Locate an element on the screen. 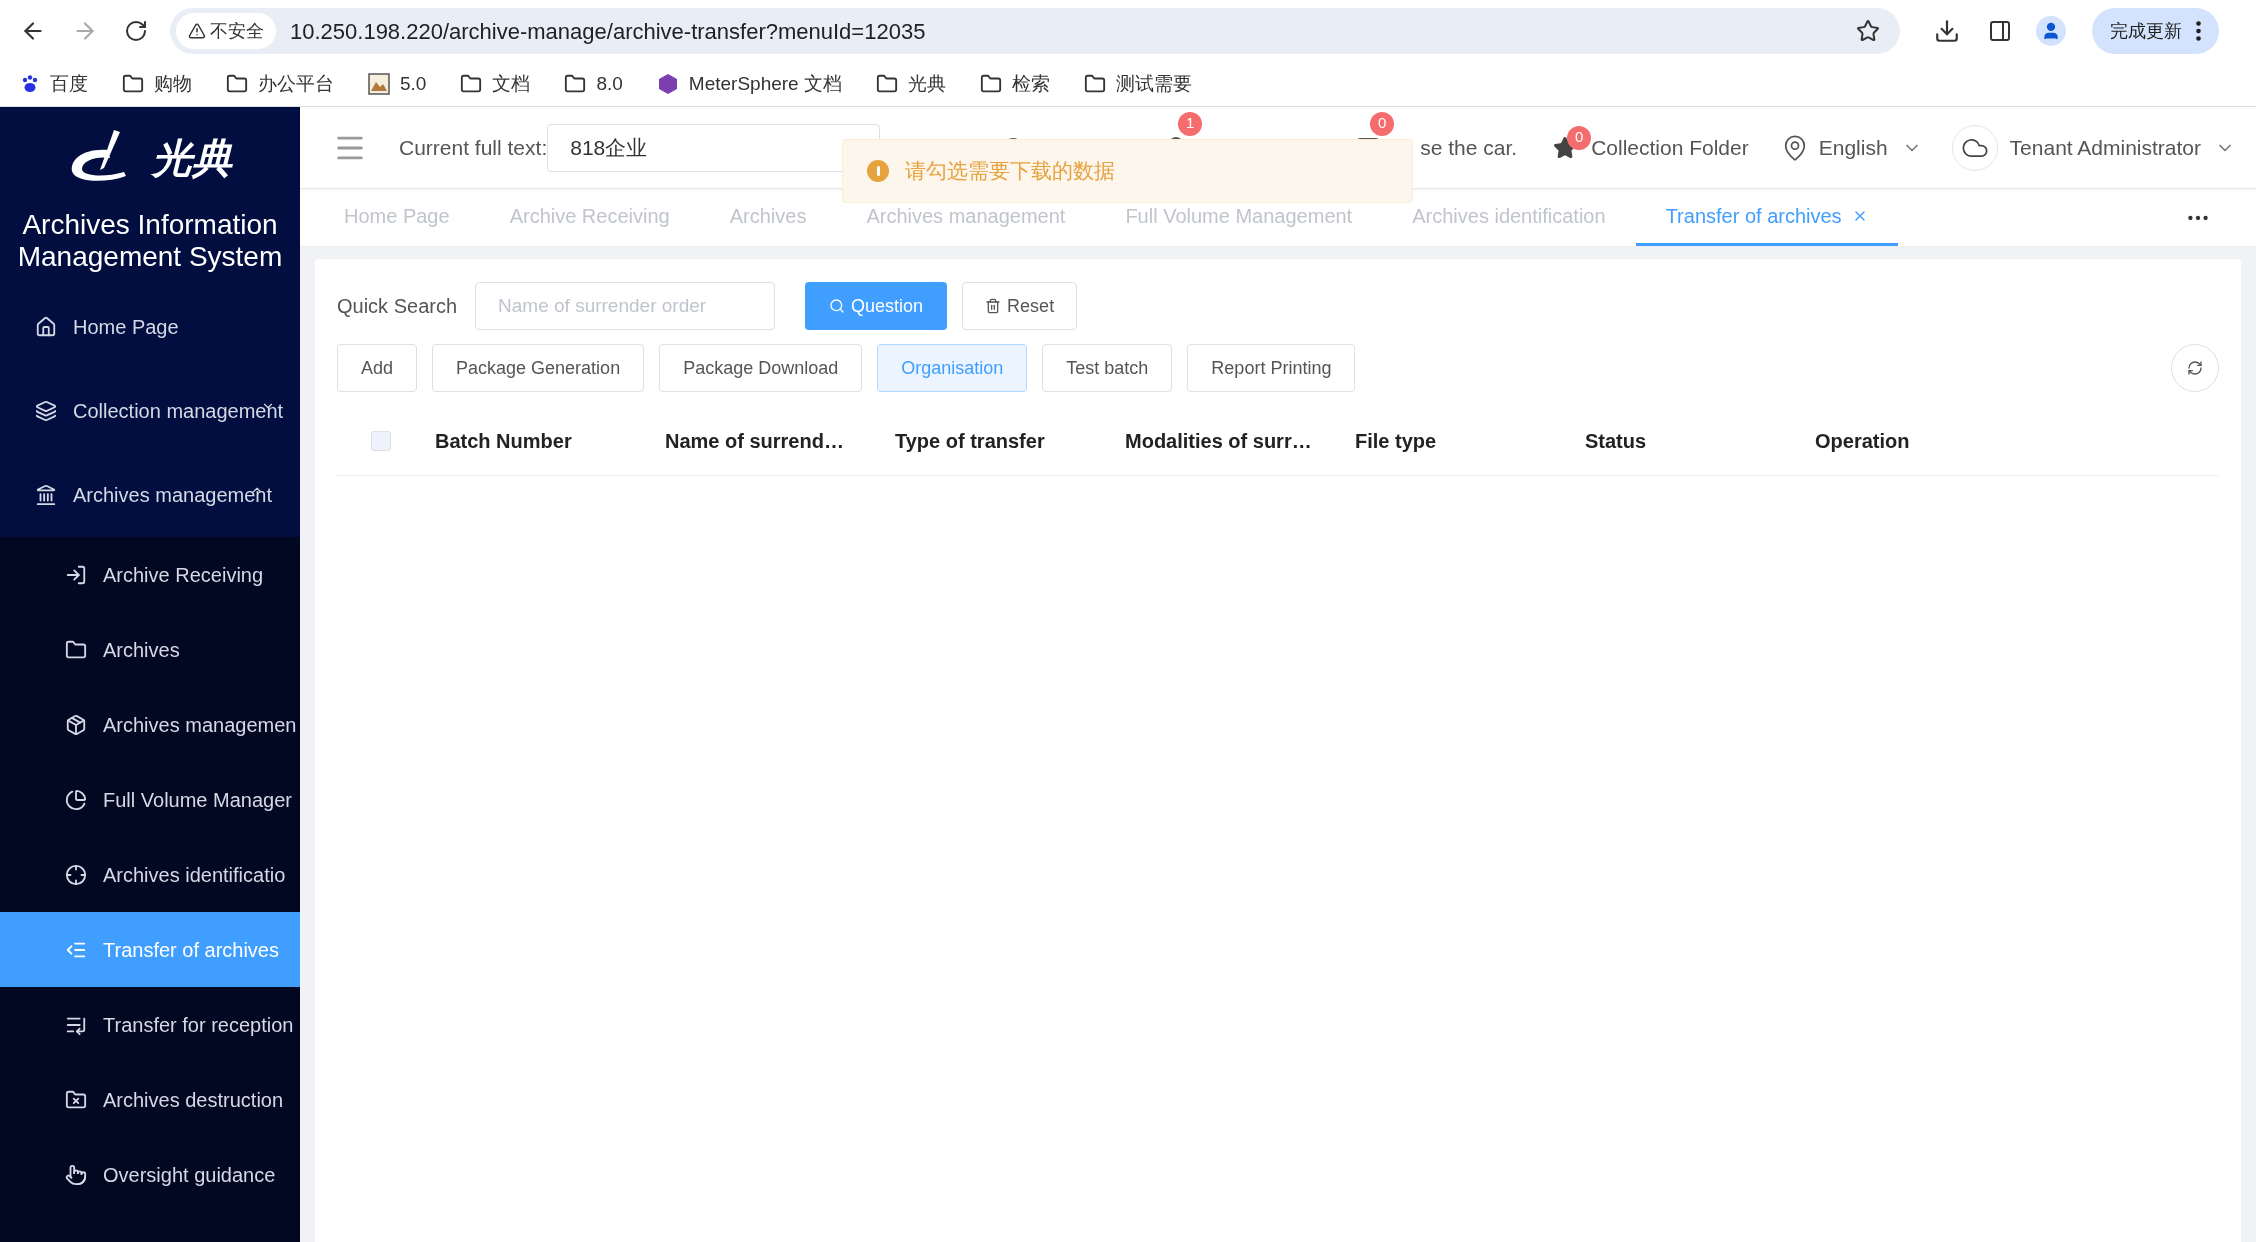 The height and width of the screenshot is (1242, 2256). bookmark: 办公平台 is located at coordinates (280, 84).